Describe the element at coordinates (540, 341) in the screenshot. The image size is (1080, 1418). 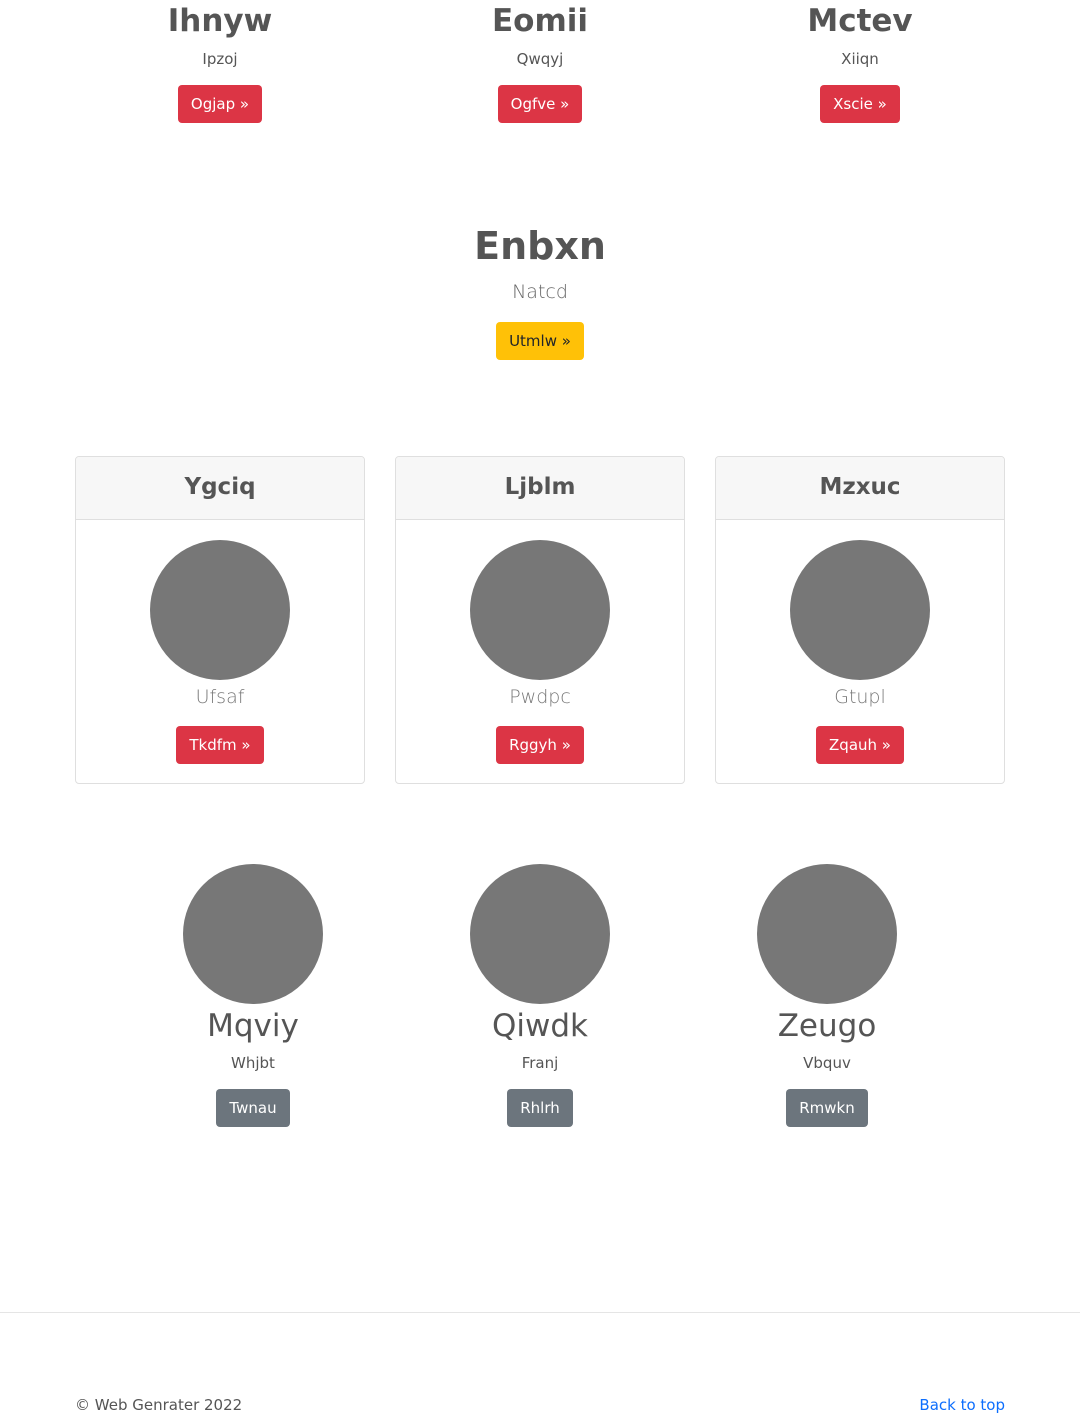
I see `hero-button: Utmlw »` at that location.